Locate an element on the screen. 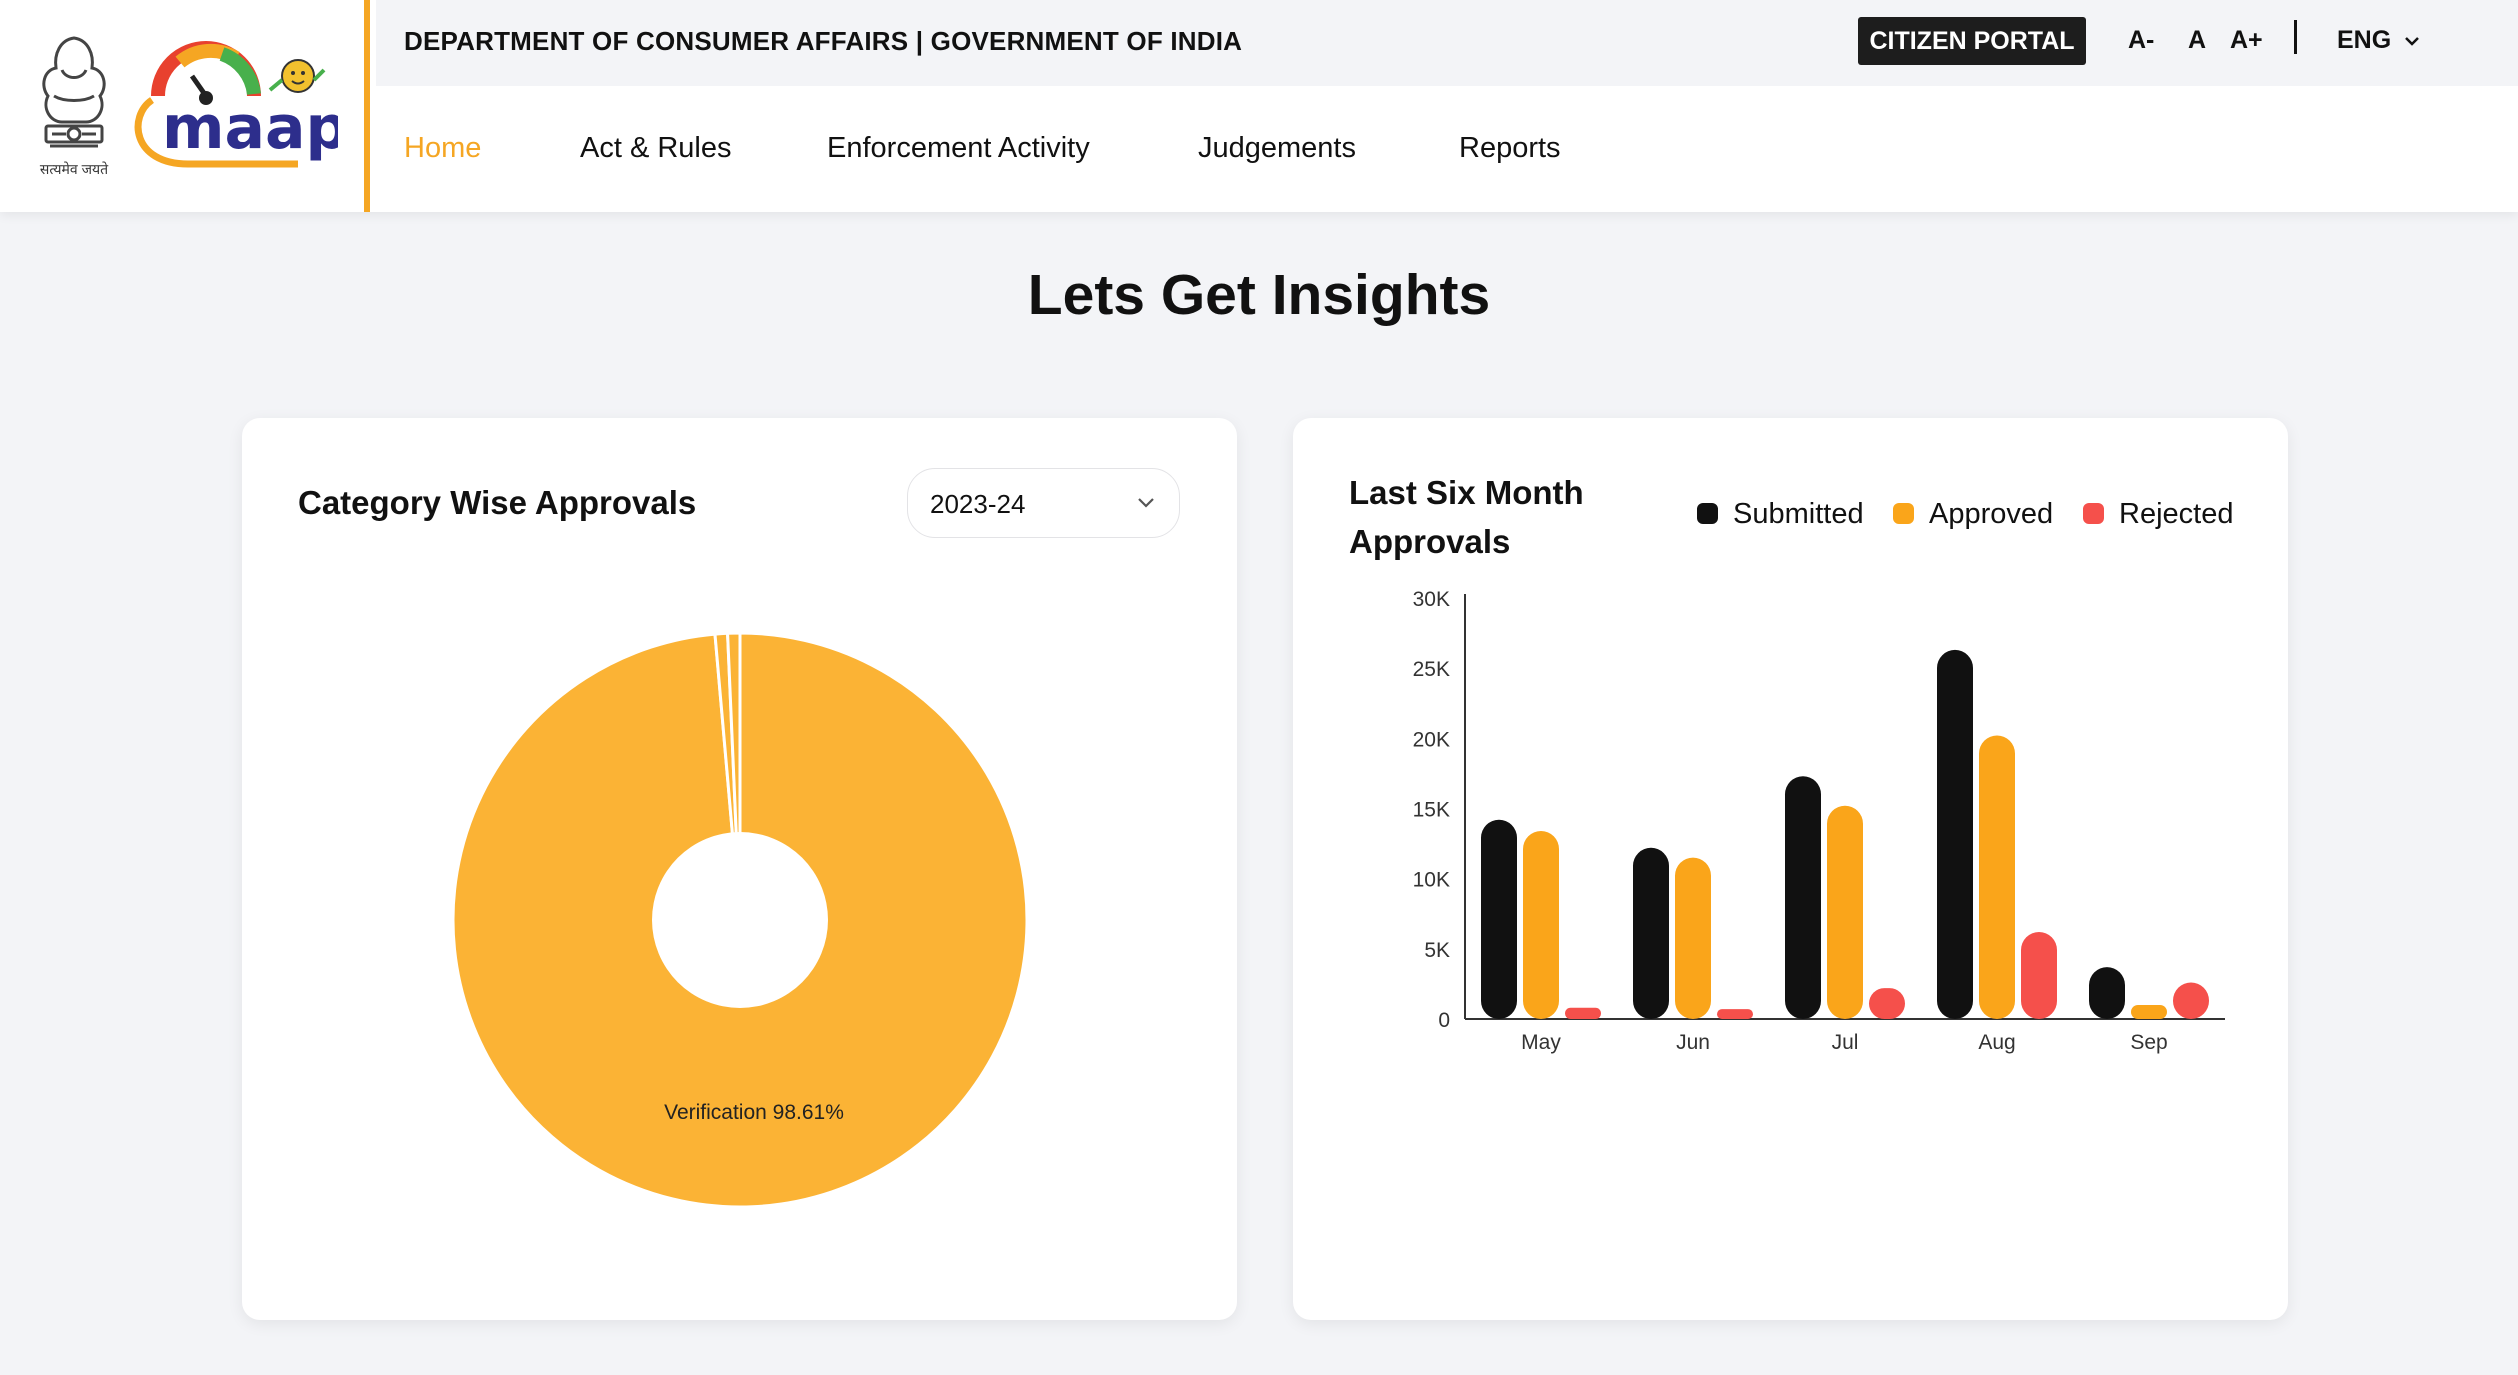 Image resolution: width=2518 pixels, height=1375 pixels. font-increase-button: A+ is located at coordinates (2246, 40).